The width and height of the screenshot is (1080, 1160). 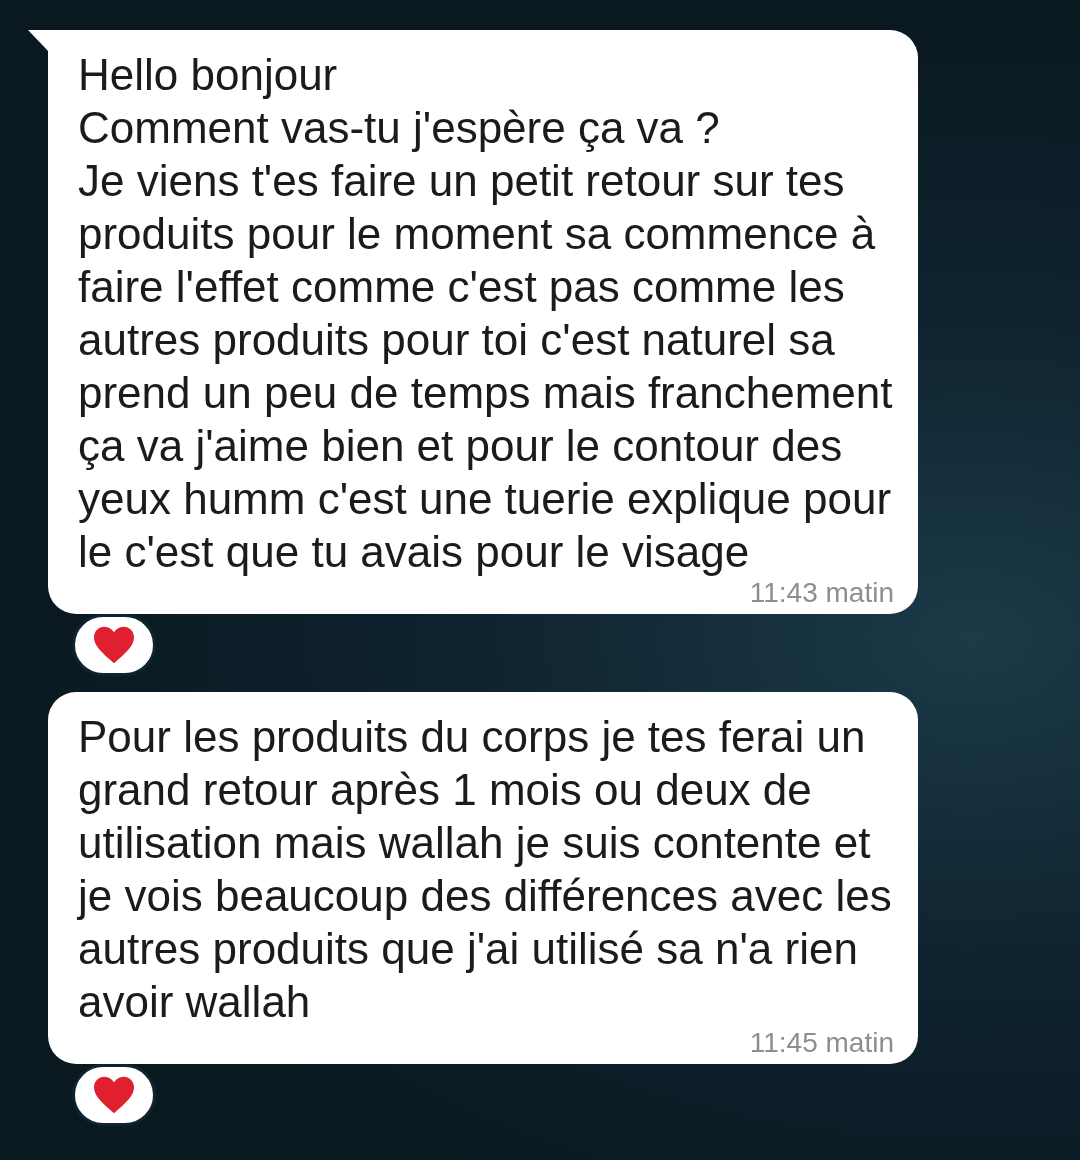 What do you see at coordinates (821, 1043) in the screenshot?
I see `message-time: 11:45 matin` at bounding box center [821, 1043].